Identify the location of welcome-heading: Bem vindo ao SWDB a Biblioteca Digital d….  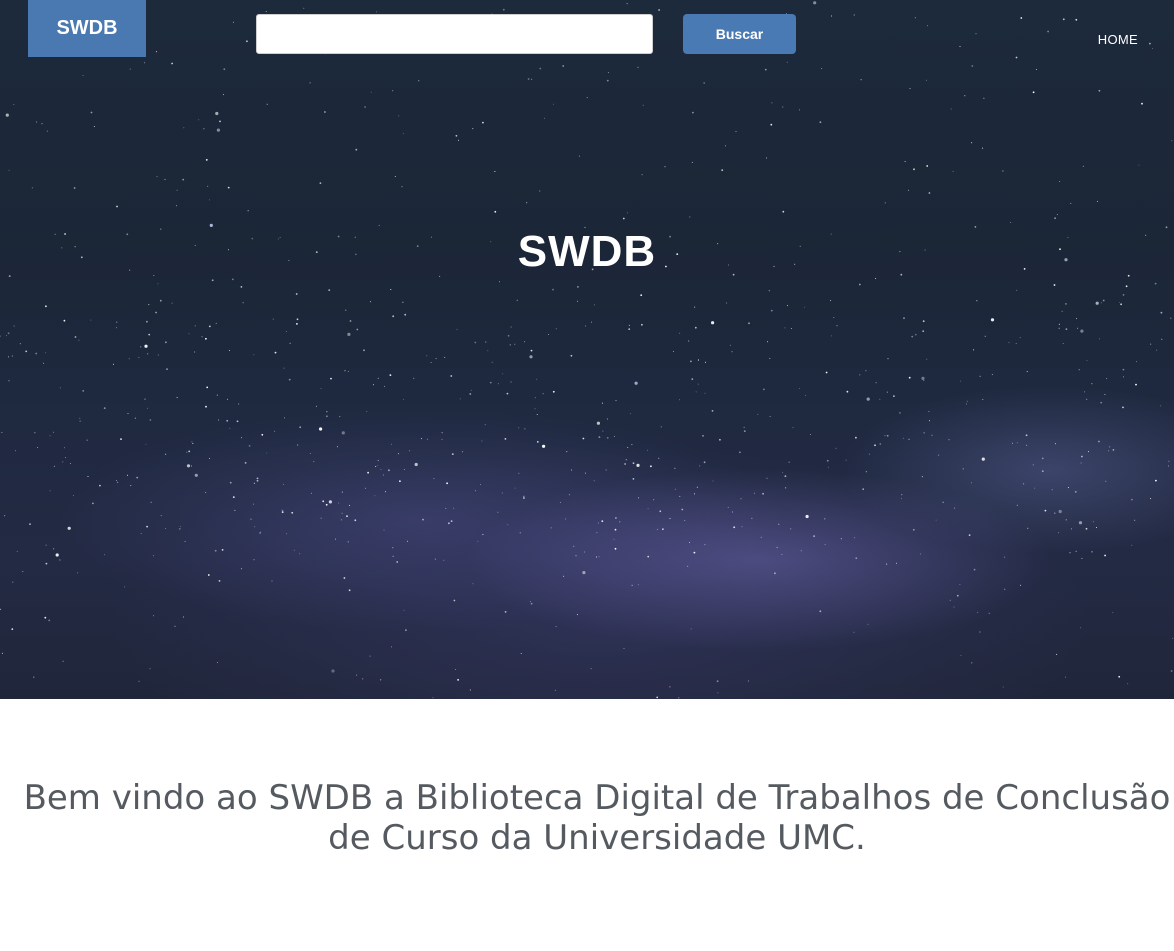
(597, 818).